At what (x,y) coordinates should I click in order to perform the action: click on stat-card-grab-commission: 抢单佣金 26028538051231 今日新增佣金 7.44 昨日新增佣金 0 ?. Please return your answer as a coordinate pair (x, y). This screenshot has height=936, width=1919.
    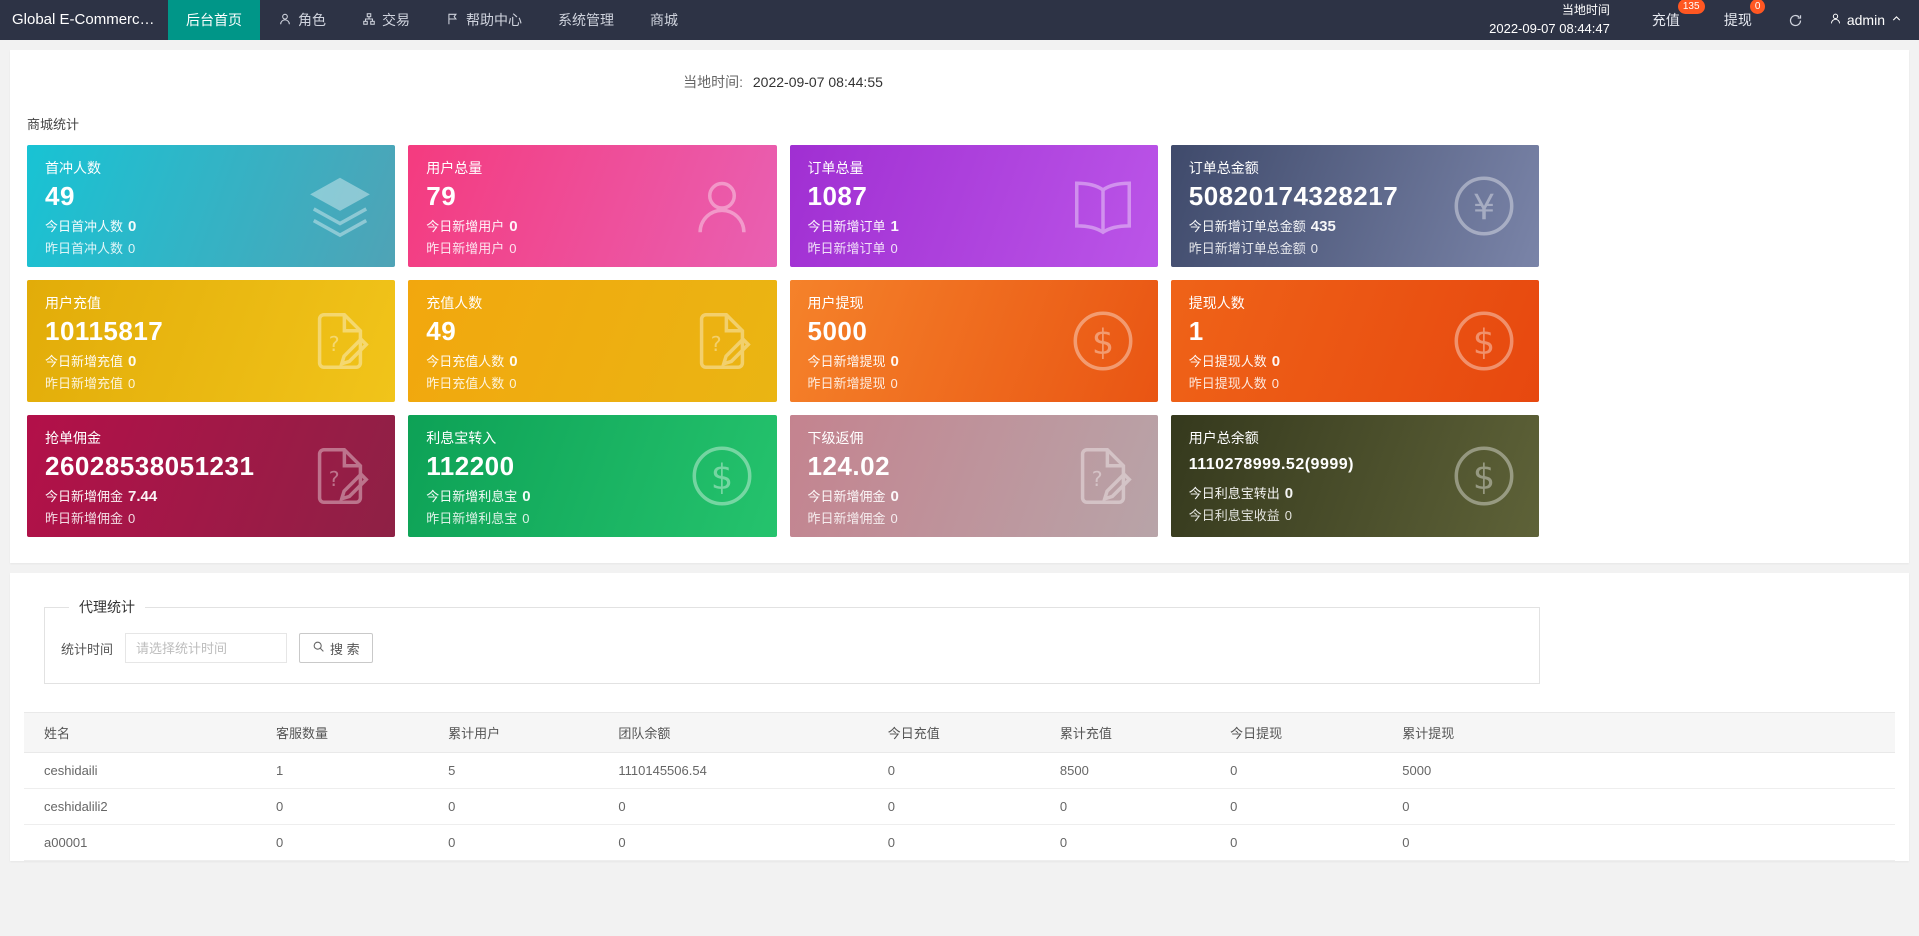
    Looking at the image, I should click on (211, 476).